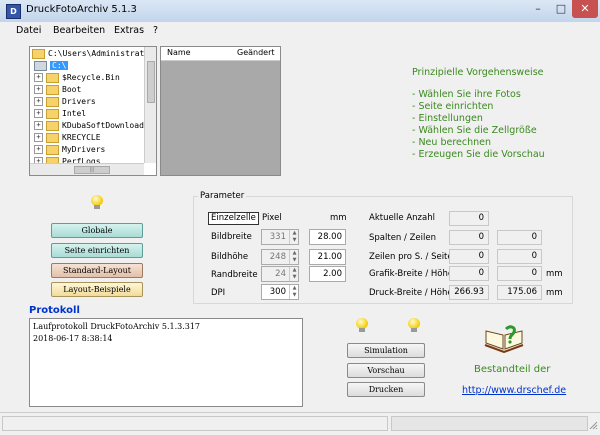  I want to click on aktuelle-anzahl-label: Aktuelle Anzahl, so click(402, 218).